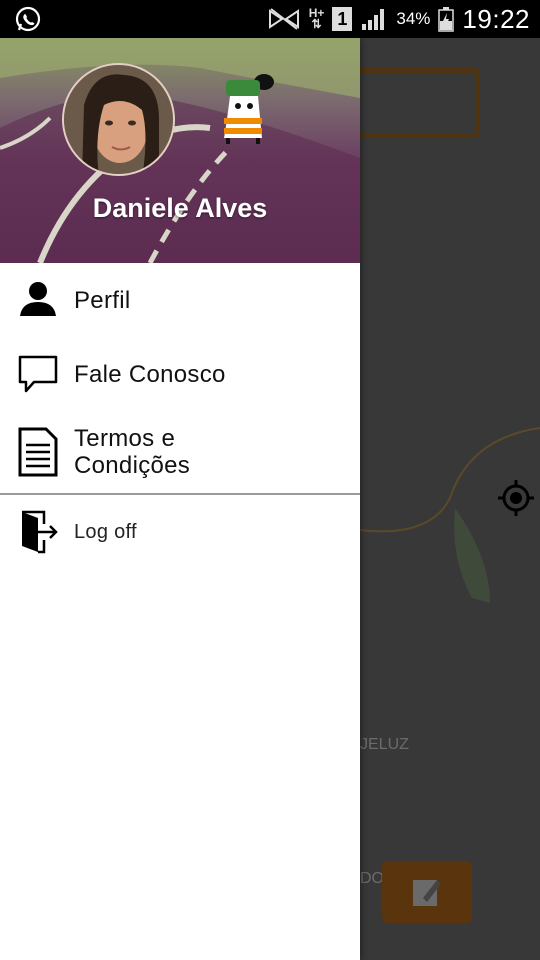  What do you see at coordinates (180, 208) in the screenshot?
I see `user-name: Daniele Alves` at bounding box center [180, 208].